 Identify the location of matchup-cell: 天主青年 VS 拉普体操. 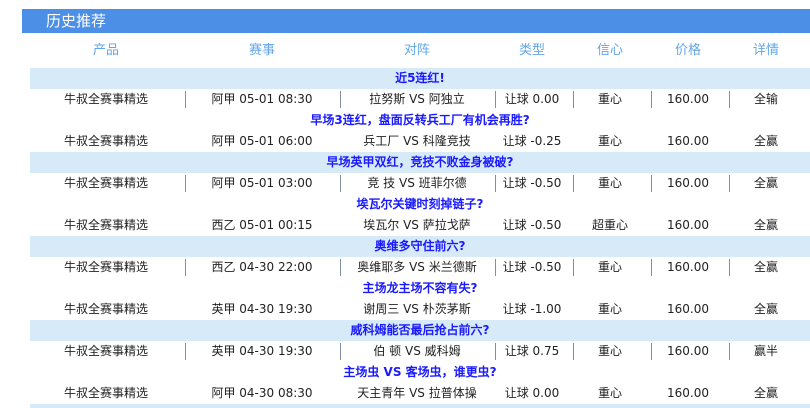
(416, 393).